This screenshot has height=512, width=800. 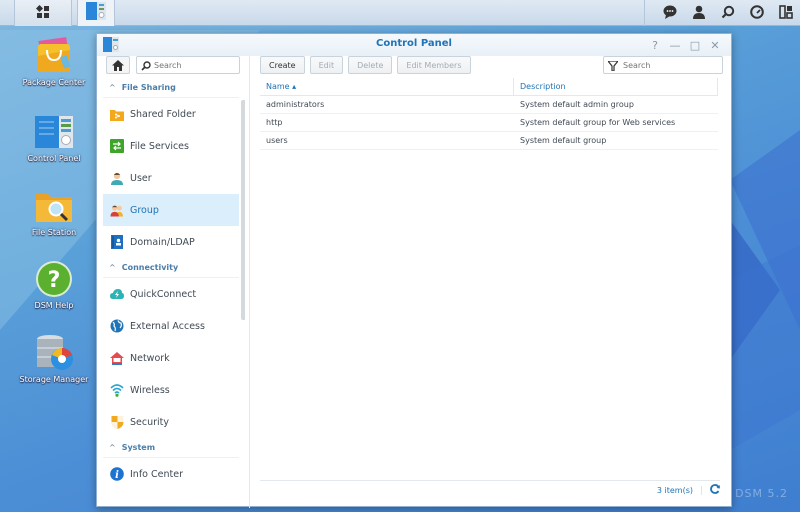 I want to click on desktop-icon-label: Package Center, so click(x=54, y=82).